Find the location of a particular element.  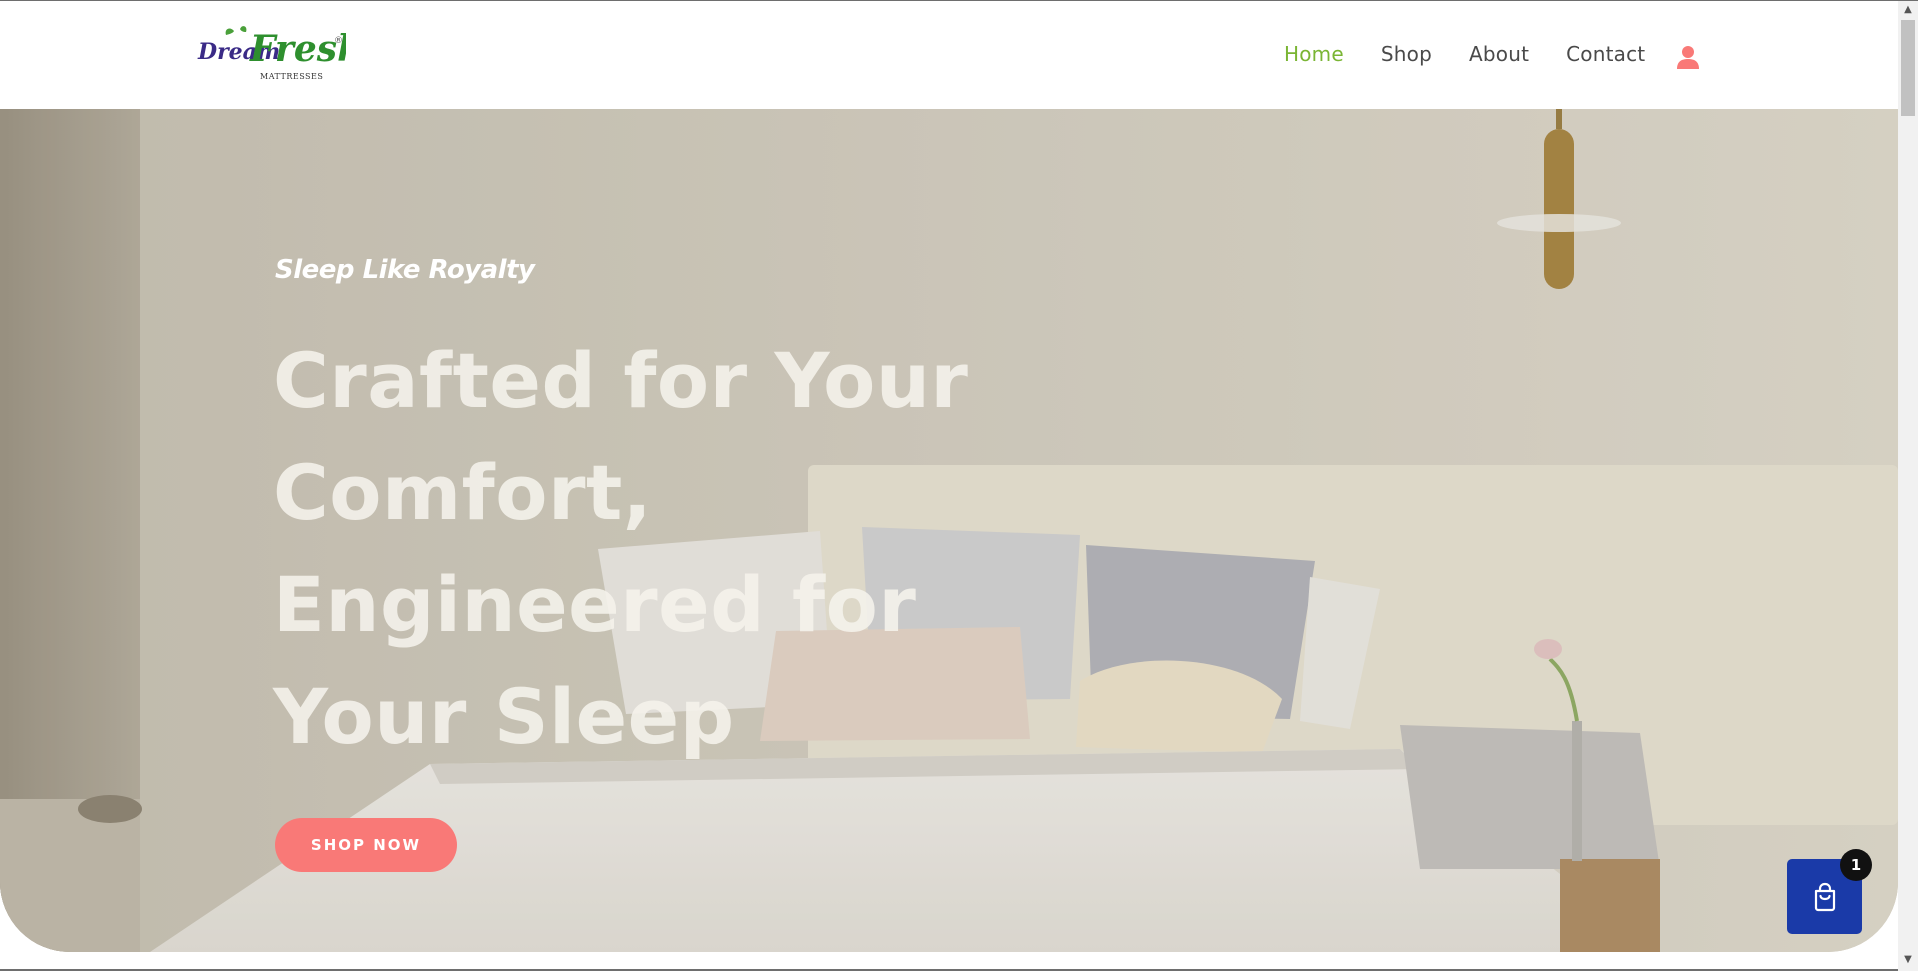

shop-now-button: SHOP NOW is located at coordinates (366, 845).